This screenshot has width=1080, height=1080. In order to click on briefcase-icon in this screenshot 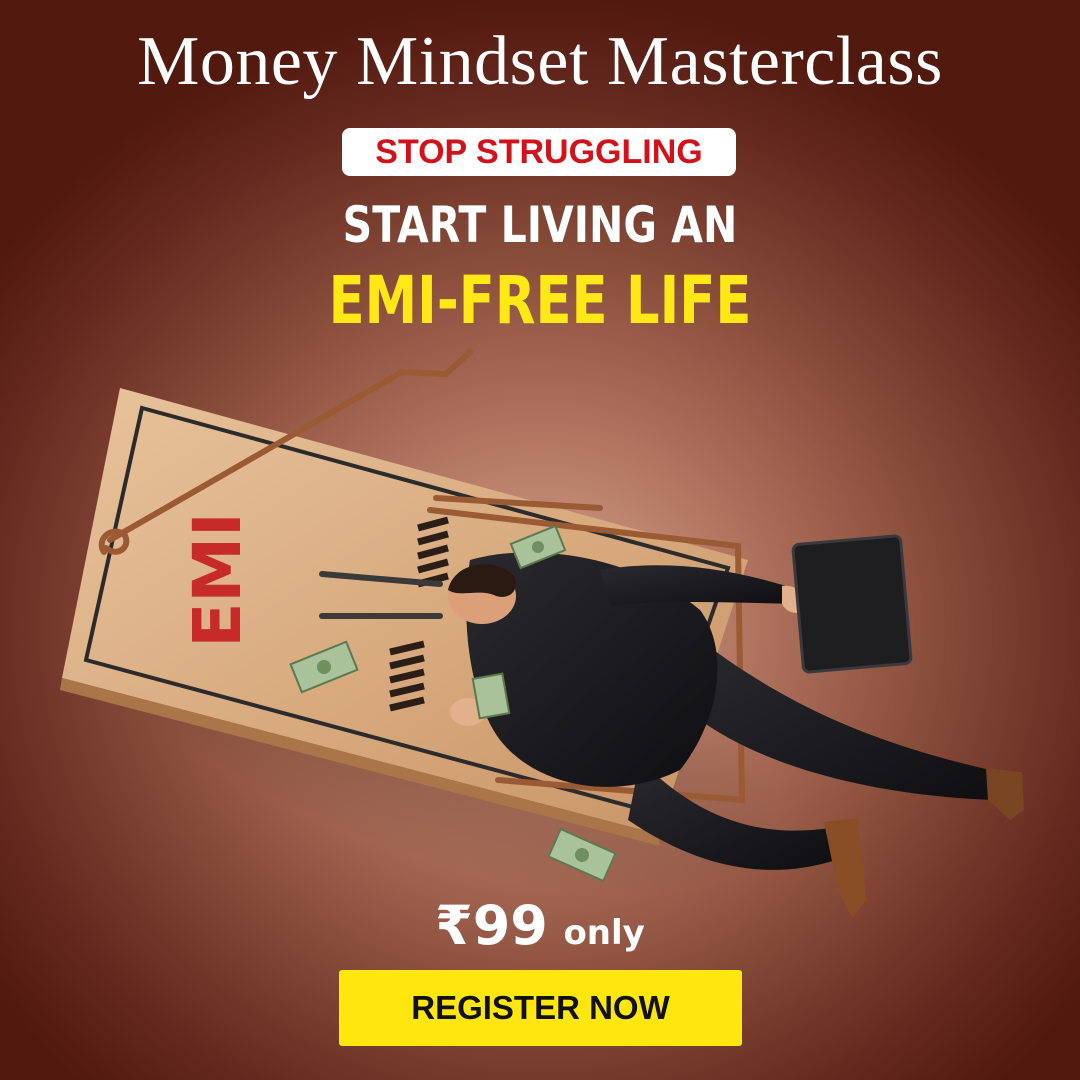, I will do `click(852, 604)`.